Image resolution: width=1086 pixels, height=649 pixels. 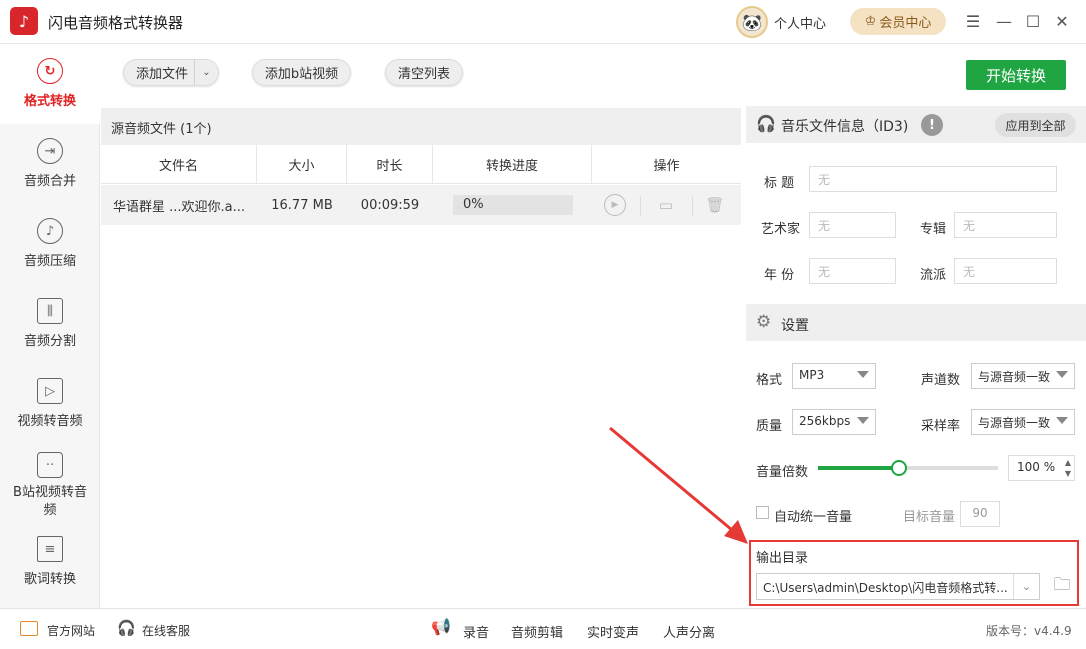 What do you see at coordinates (50, 421) in the screenshot?
I see `sidebar-item-label: 视频转音频` at bounding box center [50, 421].